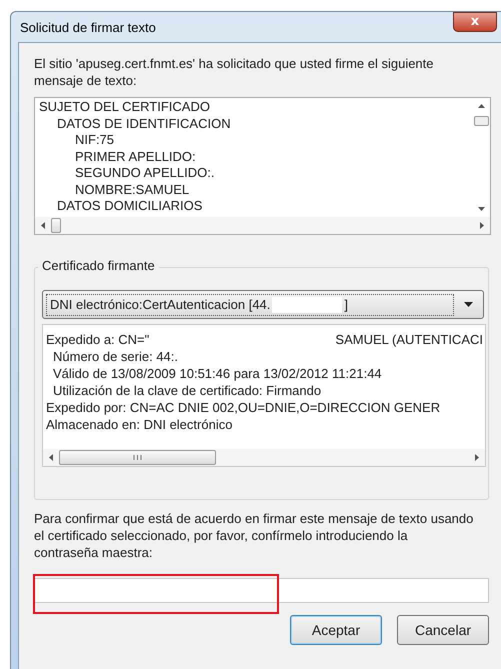  What do you see at coordinates (468, 304) in the screenshot?
I see `caret-icon` at bounding box center [468, 304].